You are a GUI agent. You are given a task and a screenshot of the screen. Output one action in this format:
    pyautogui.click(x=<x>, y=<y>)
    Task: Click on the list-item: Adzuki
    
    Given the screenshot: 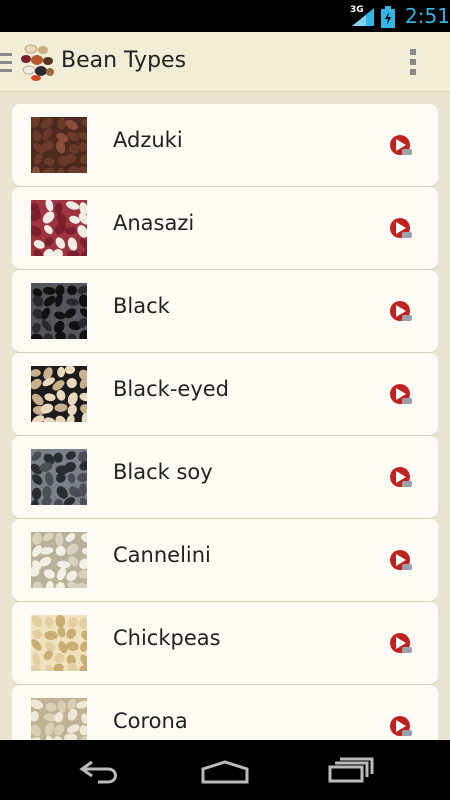 What is the action you would take?
    pyautogui.click(x=225, y=145)
    